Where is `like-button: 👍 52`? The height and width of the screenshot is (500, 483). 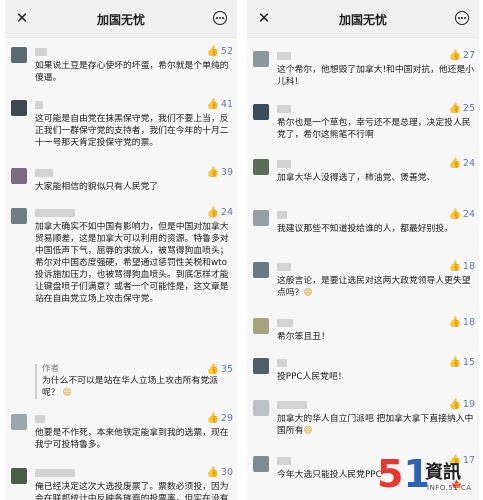
like-button: 👍 52 is located at coordinates (219, 51).